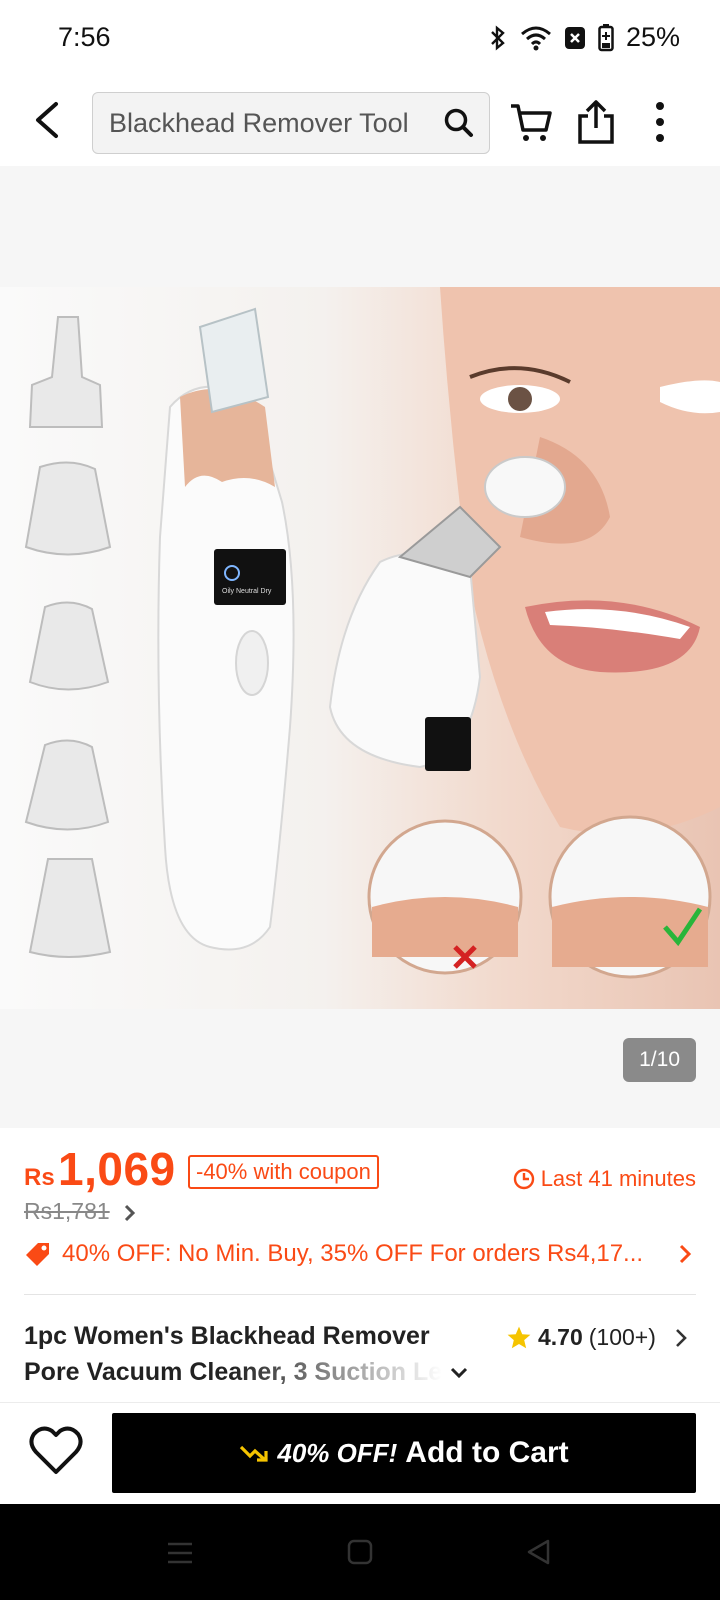 This screenshot has height=1600, width=720. I want to click on search-icon, so click(459, 123).